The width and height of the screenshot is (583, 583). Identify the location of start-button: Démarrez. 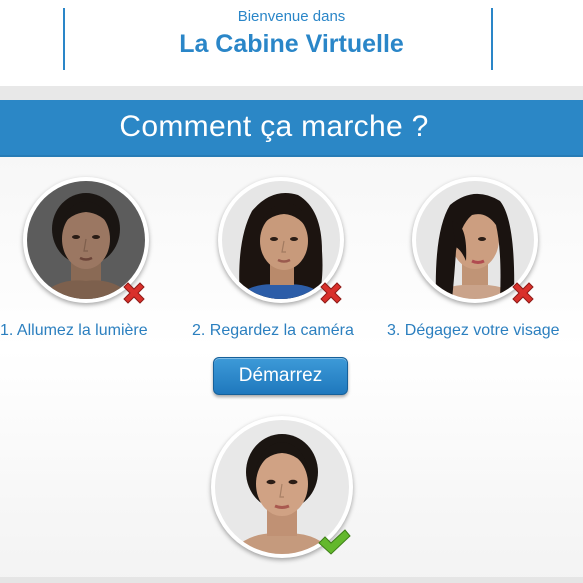
(280, 376).